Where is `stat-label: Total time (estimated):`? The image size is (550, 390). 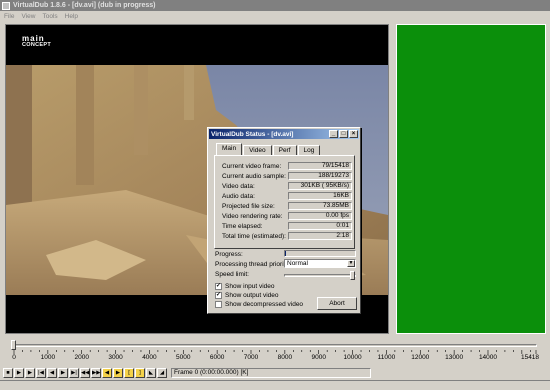
stat-label: Total time (estimated): is located at coordinates (254, 236).